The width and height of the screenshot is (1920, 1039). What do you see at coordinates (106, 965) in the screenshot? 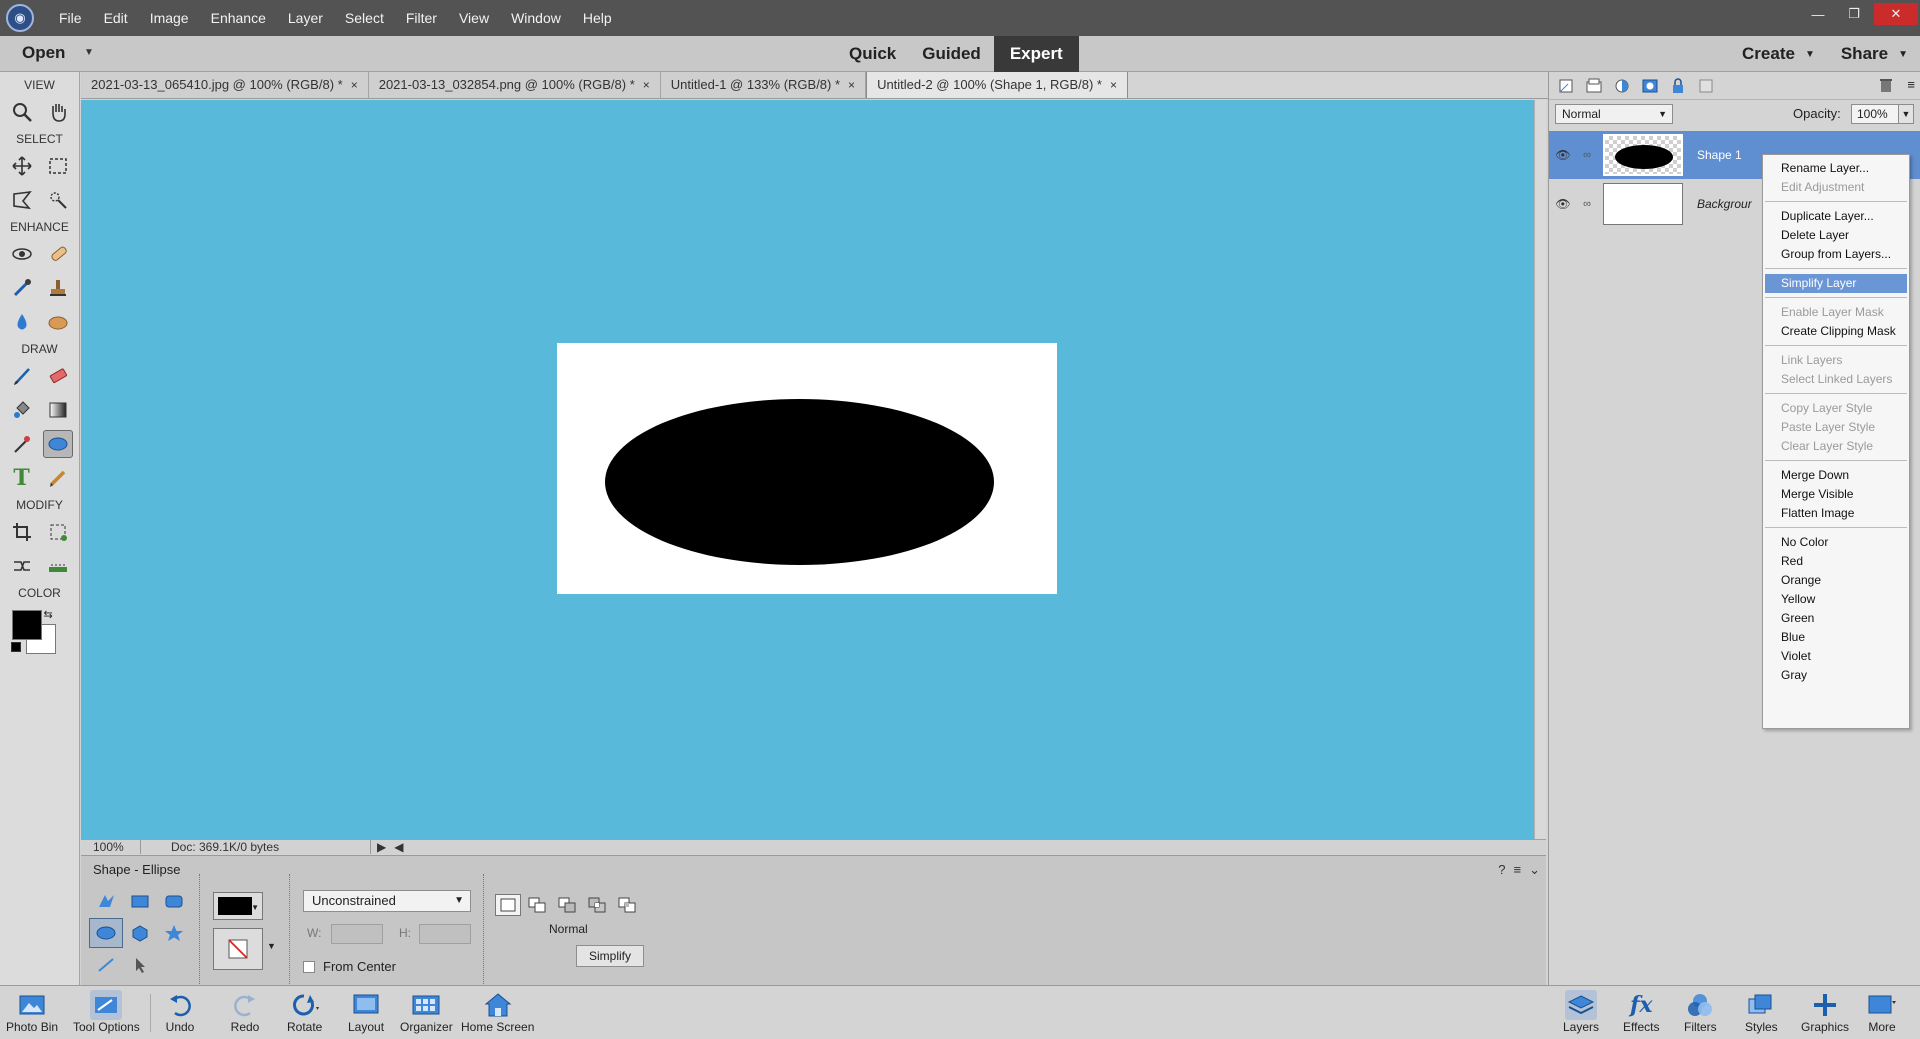
I see `line-shape-icon` at bounding box center [106, 965].